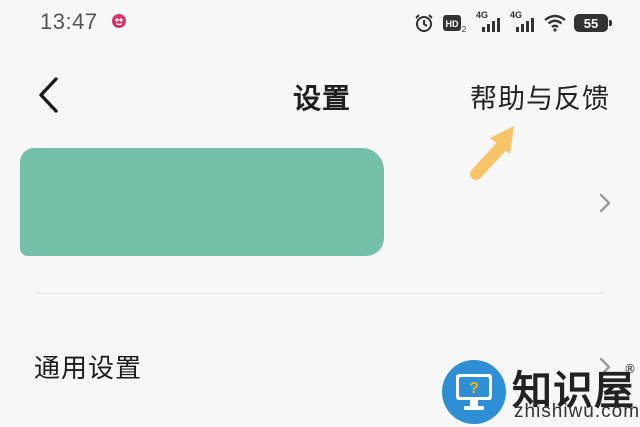 This screenshot has width=640, height=427. What do you see at coordinates (119, 21) in the screenshot?
I see `notification-app-icon` at bounding box center [119, 21].